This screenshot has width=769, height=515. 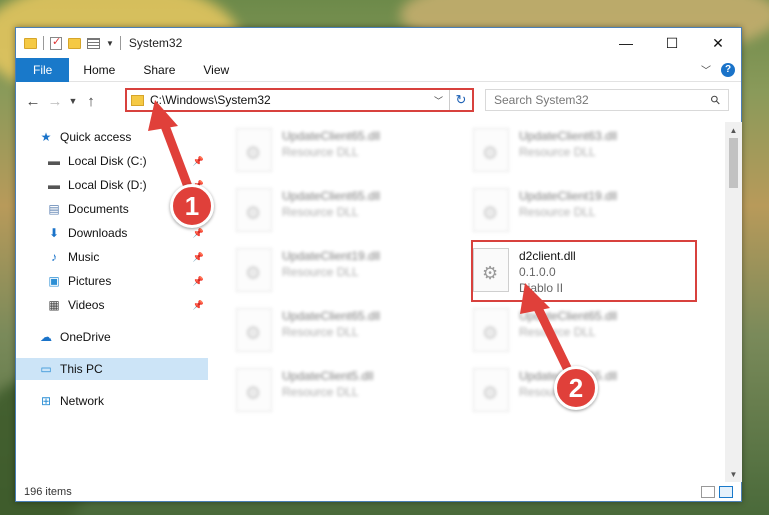 I want to click on tiles-view-icon, so click(x=726, y=492).